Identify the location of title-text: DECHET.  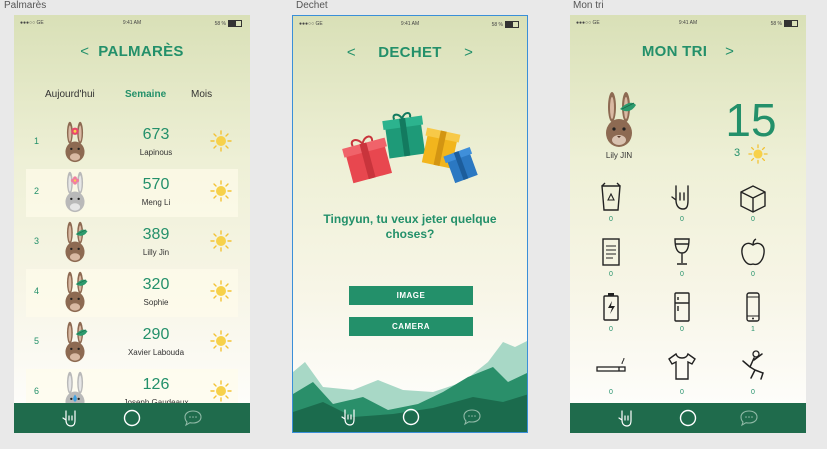
(410, 52).